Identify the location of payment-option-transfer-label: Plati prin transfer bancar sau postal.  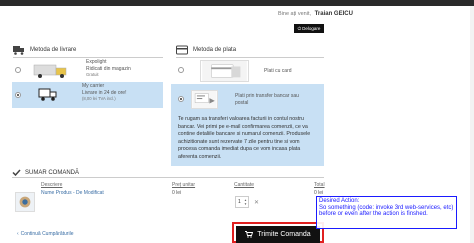
(267, 99).